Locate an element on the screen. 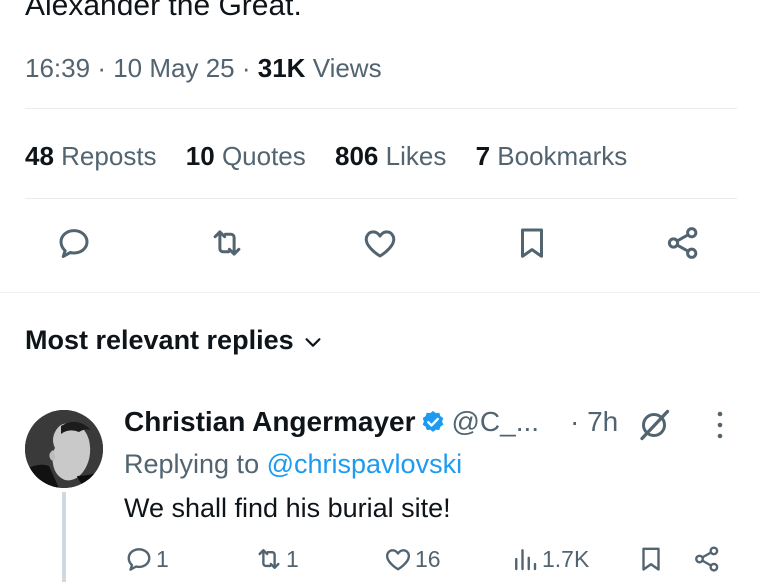  grok-button is located at coordinates (654, 425).